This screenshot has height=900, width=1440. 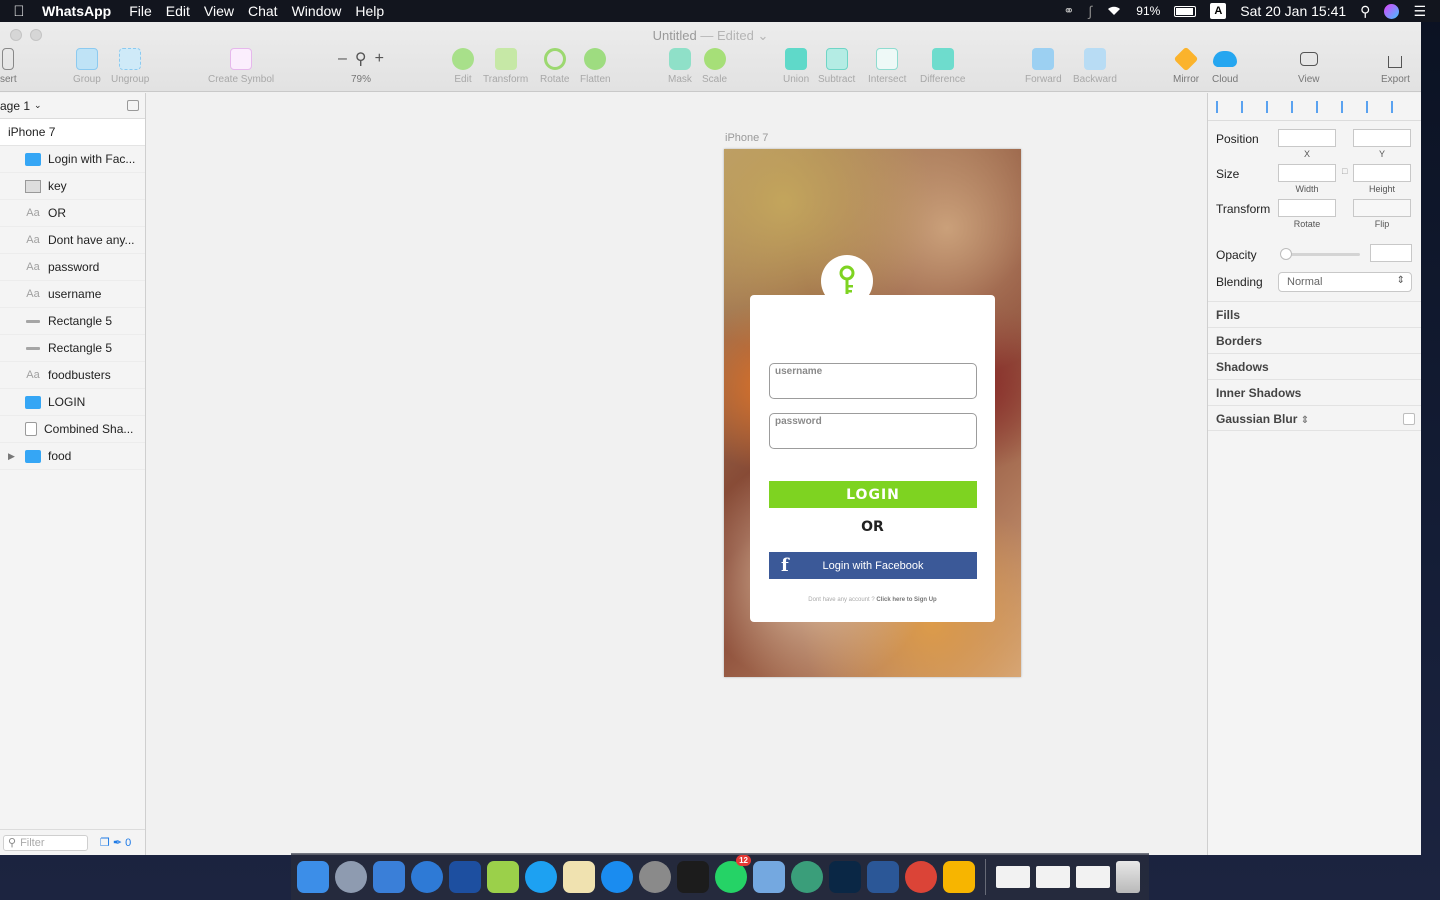 I want to click on layer-row: LOGIN, so click(x=72, y=402).